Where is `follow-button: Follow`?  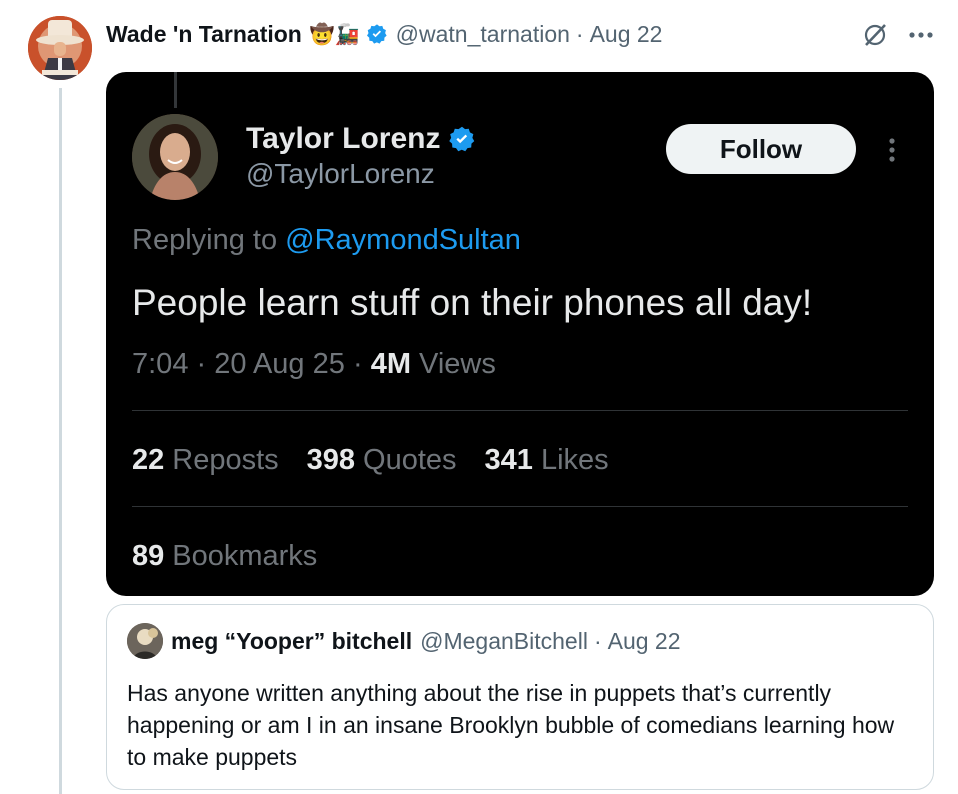
follow-button: Follow is located at coordinates (761, 149).